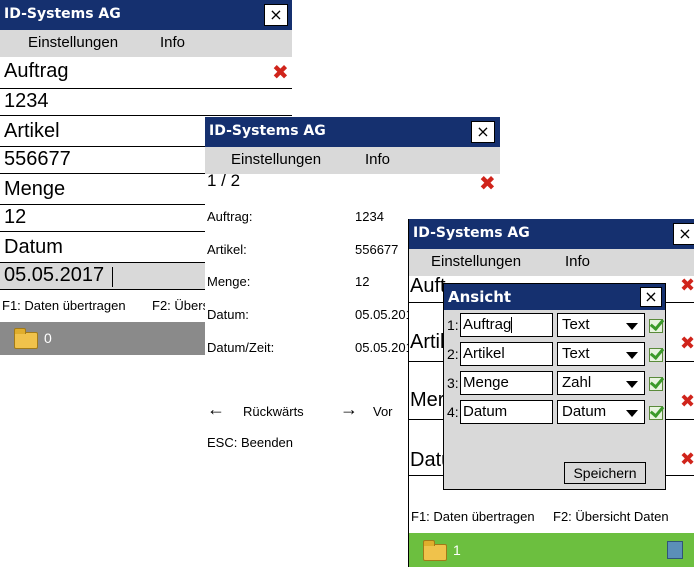 Image resolution: width=694 pixels, height=567 pixels. Describe the element at coordinates (584, 411) in the screenshot. I see `type-select-value: Datum` at that location.